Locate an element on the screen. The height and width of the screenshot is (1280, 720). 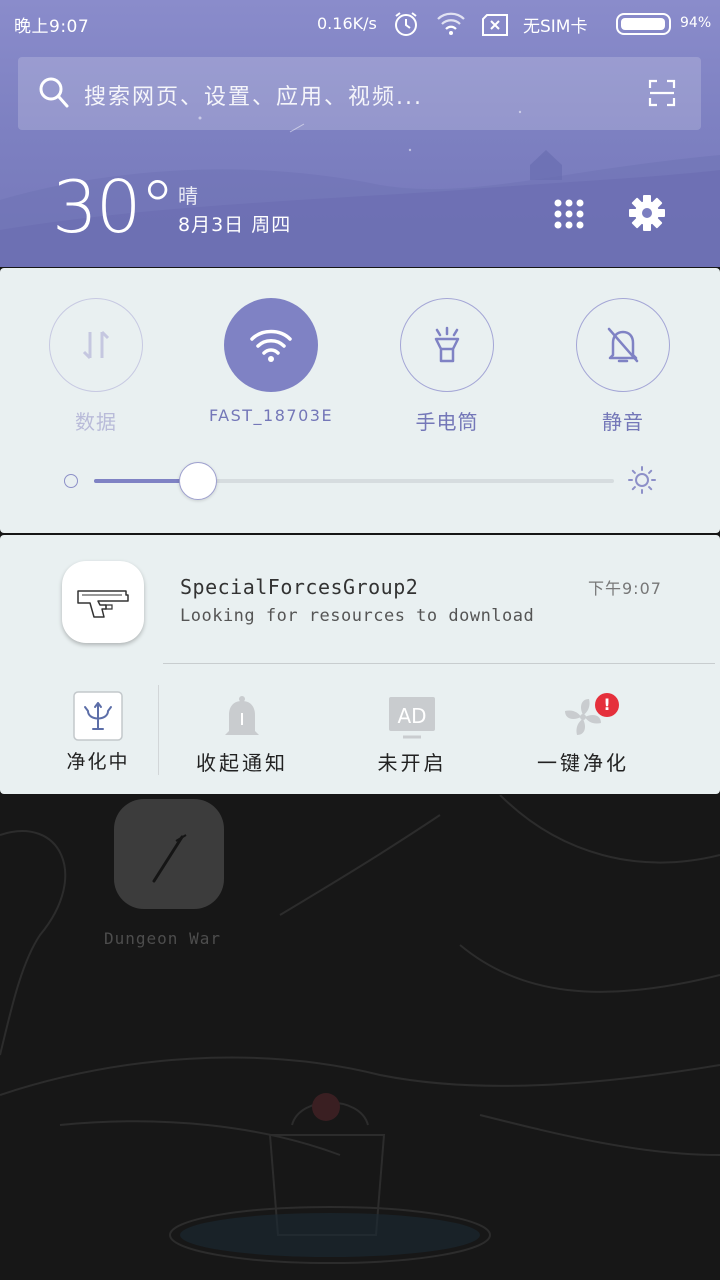
mobile-data-icon is located at coordinates (96, 345).